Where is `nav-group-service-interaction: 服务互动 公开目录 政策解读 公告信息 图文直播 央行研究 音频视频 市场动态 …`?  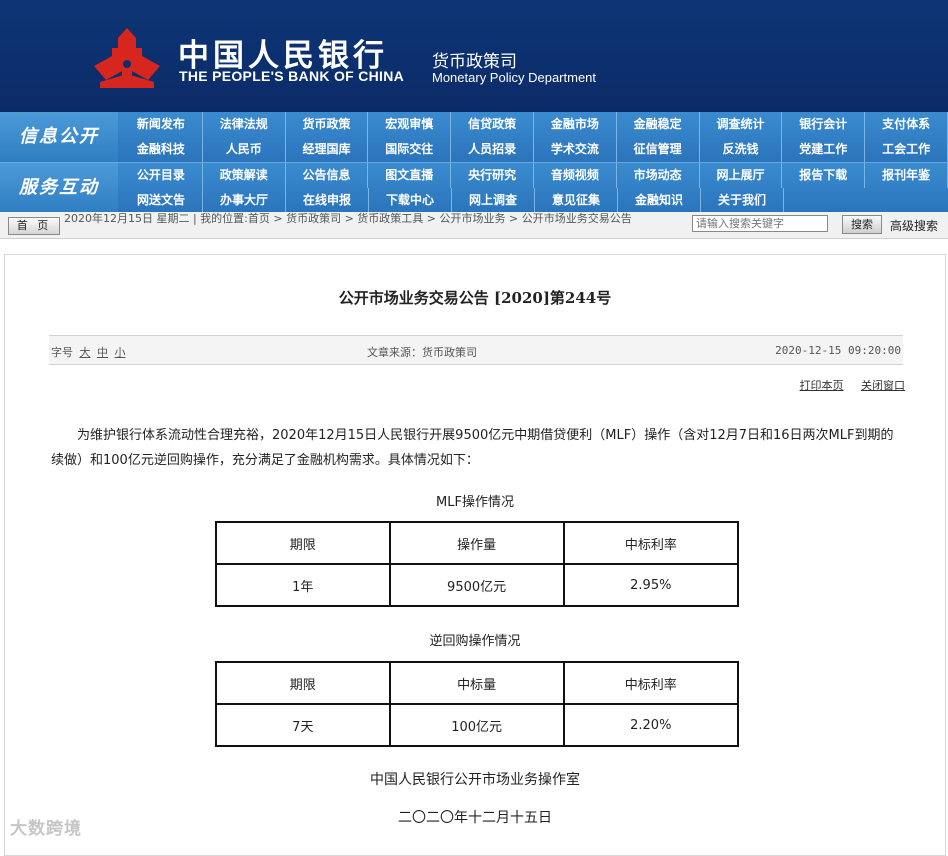 nav-group-service-interaction: 服务互动 公开目录 政策解读 公告信息 图文直播 央行研究 音频视频 市场动态 … is located at coordinates (474, 187).